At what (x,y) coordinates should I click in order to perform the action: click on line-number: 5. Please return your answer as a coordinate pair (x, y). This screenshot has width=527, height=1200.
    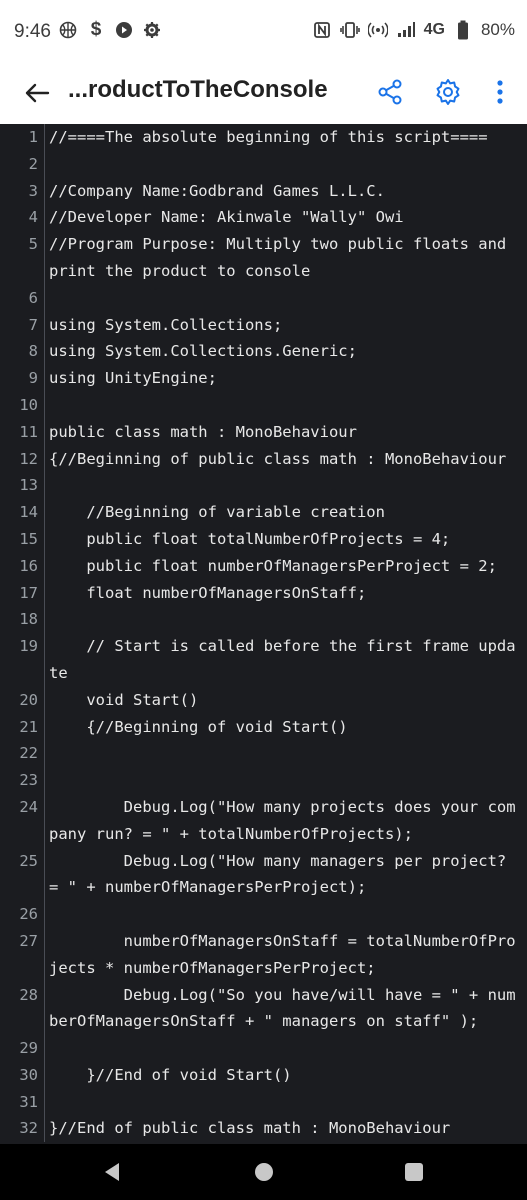
    Looking at the image, I should click on (33, 244).